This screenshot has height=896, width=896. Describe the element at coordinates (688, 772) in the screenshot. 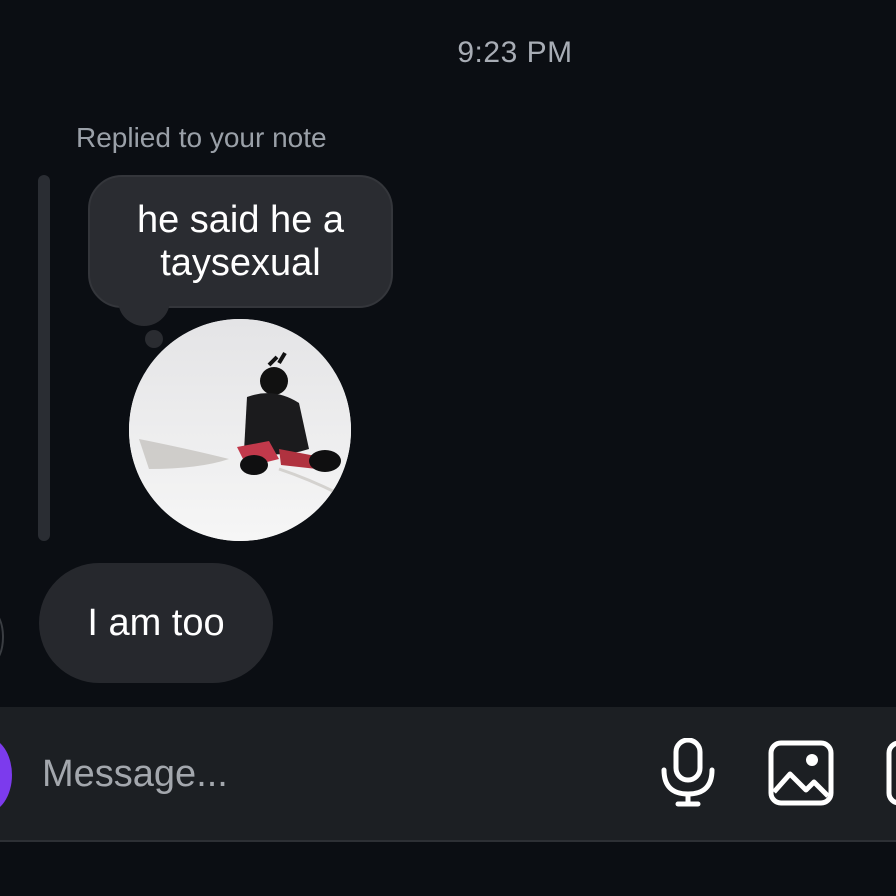

I see `microphone-icon` at that location.